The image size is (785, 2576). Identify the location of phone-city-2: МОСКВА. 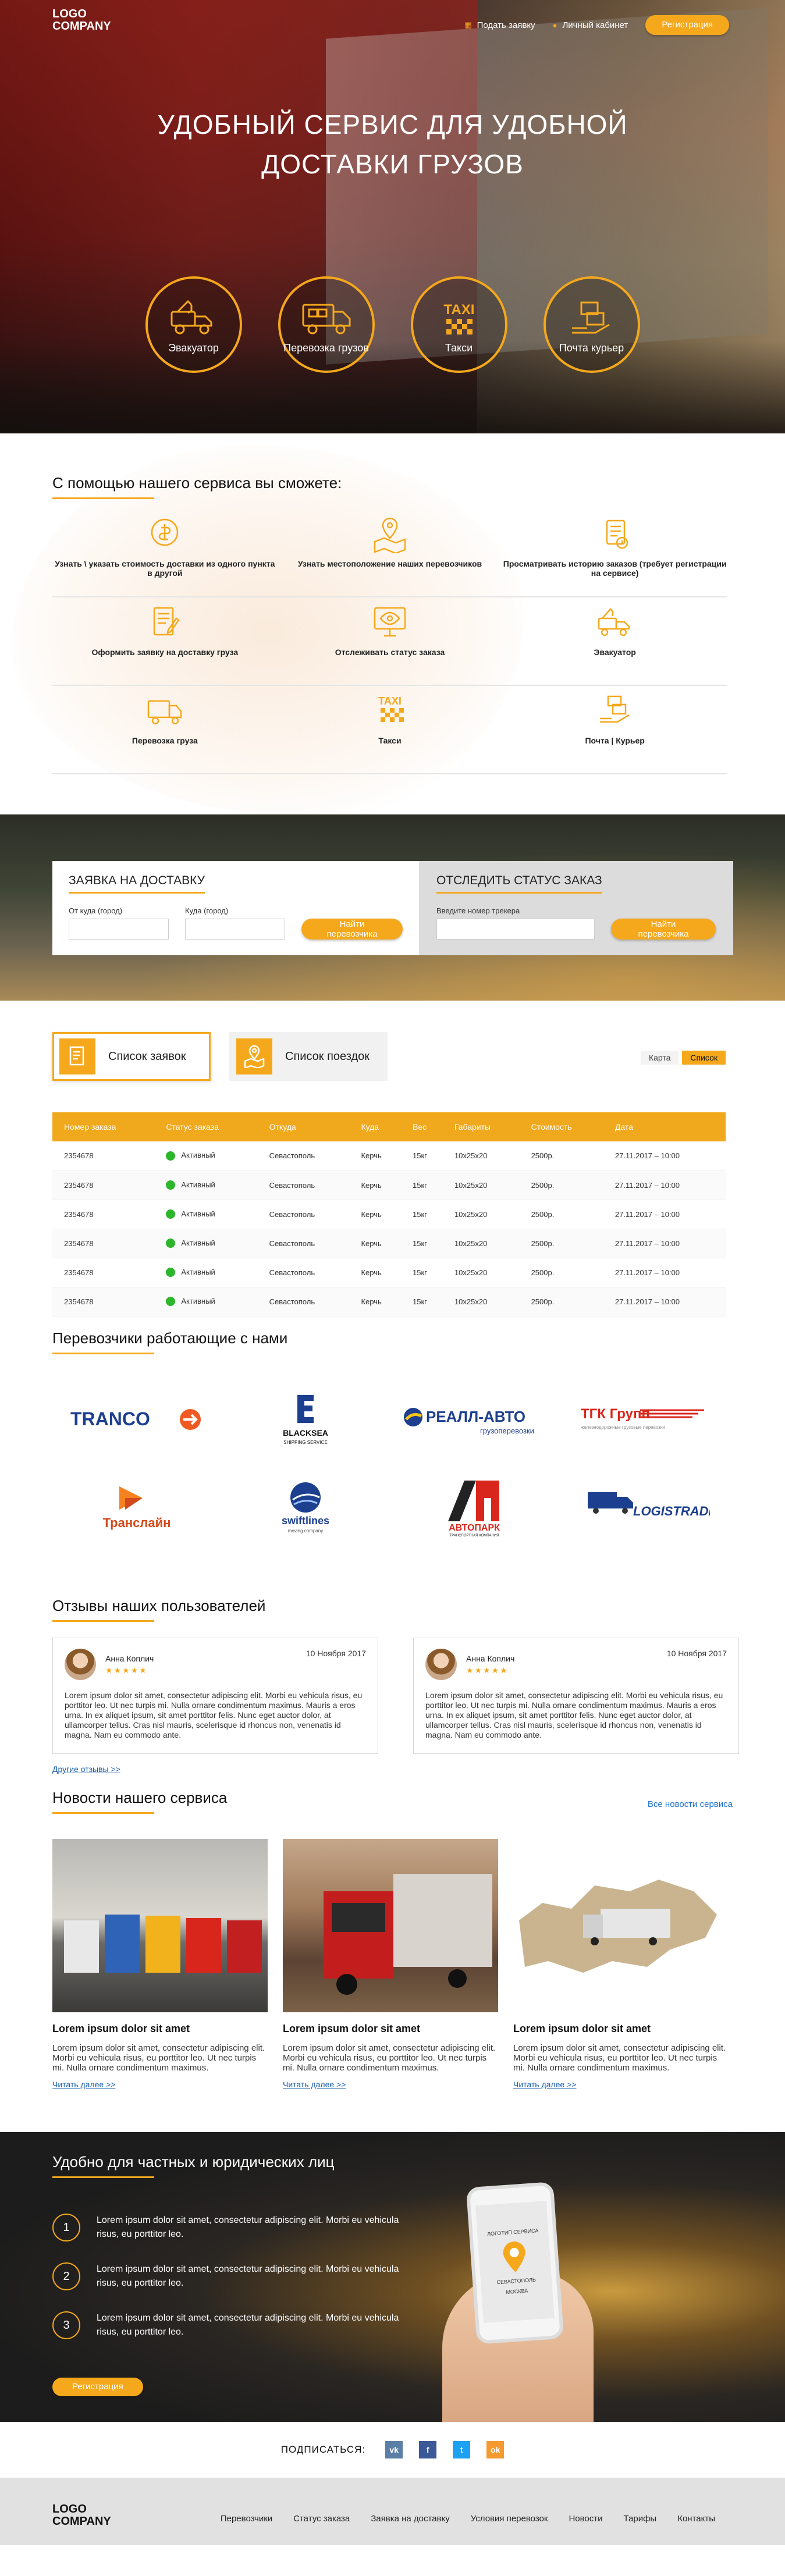
(517, 2291).